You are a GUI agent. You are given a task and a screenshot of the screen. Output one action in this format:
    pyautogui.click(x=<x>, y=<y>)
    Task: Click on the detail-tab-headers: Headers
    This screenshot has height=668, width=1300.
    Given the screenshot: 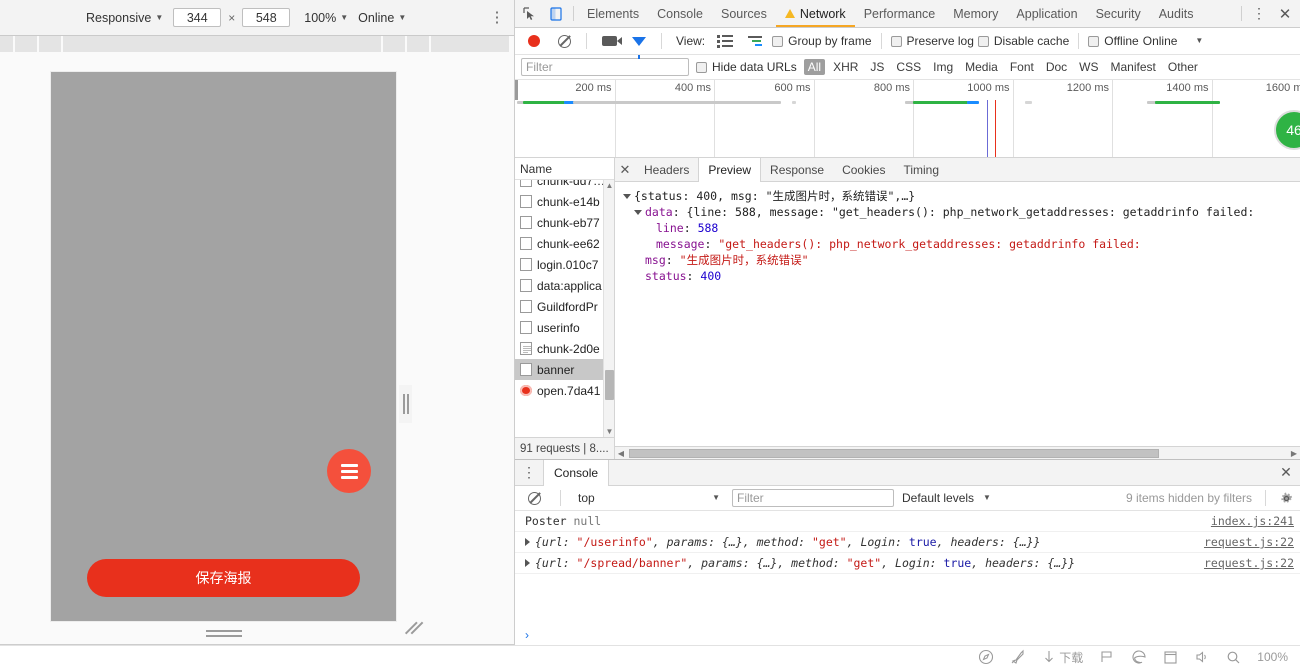 What is the action you would take?
    pyautogui.click(x=666, y=169)
    